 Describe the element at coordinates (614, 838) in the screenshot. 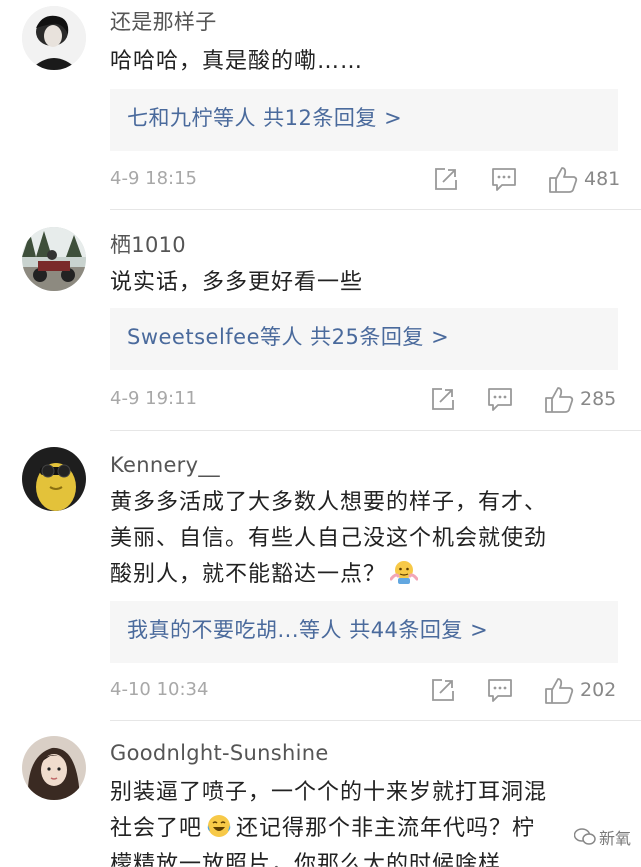

I see `watermark-text: 新氧` at that location.